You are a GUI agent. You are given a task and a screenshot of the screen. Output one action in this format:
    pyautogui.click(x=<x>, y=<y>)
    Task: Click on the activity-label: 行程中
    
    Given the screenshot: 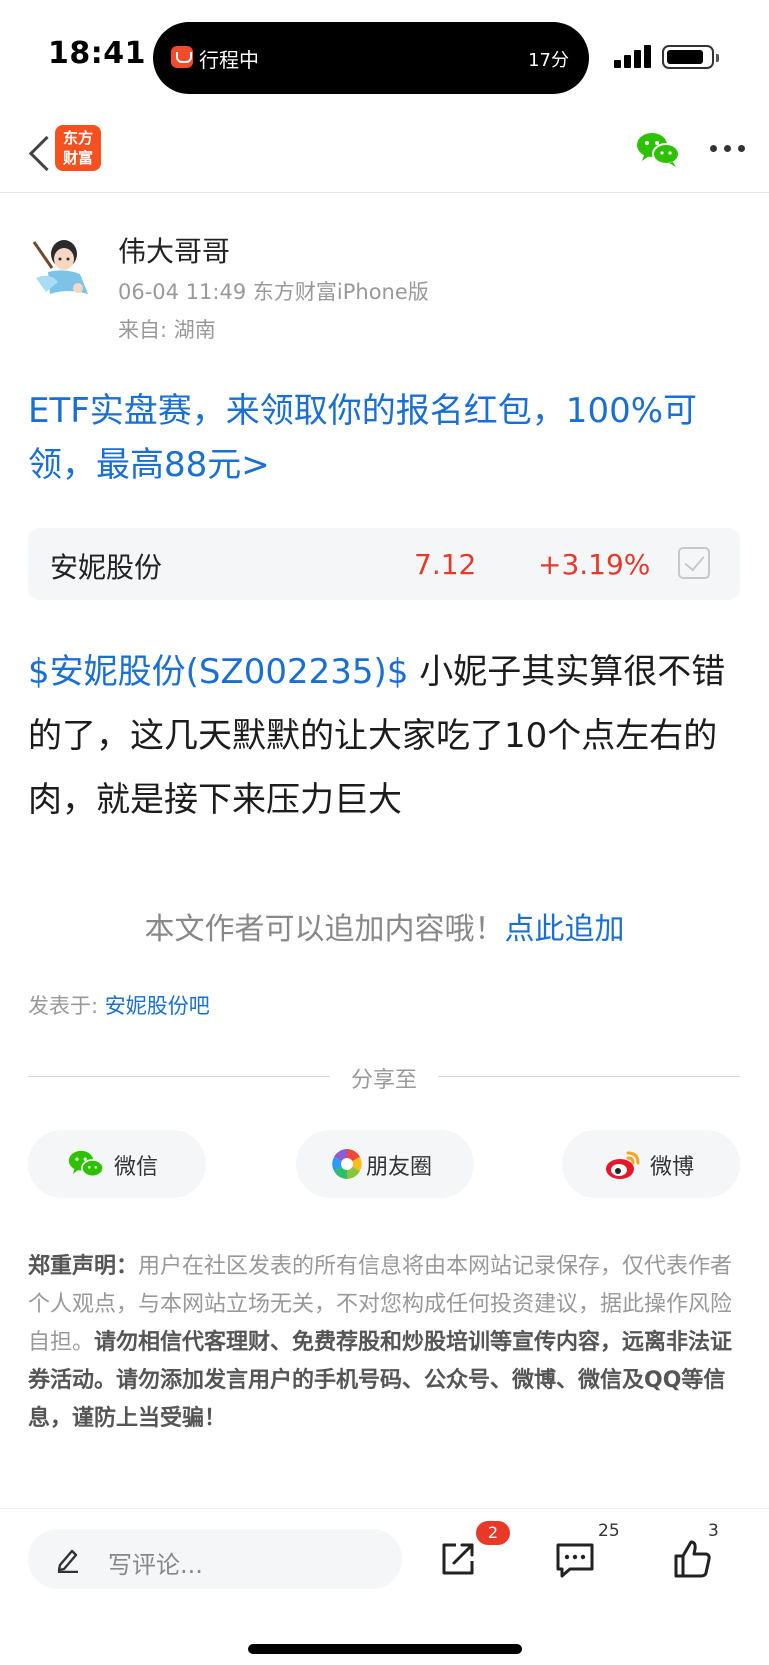 What is the action you would take?
    pyautogui.click(x=229, y=60)
    